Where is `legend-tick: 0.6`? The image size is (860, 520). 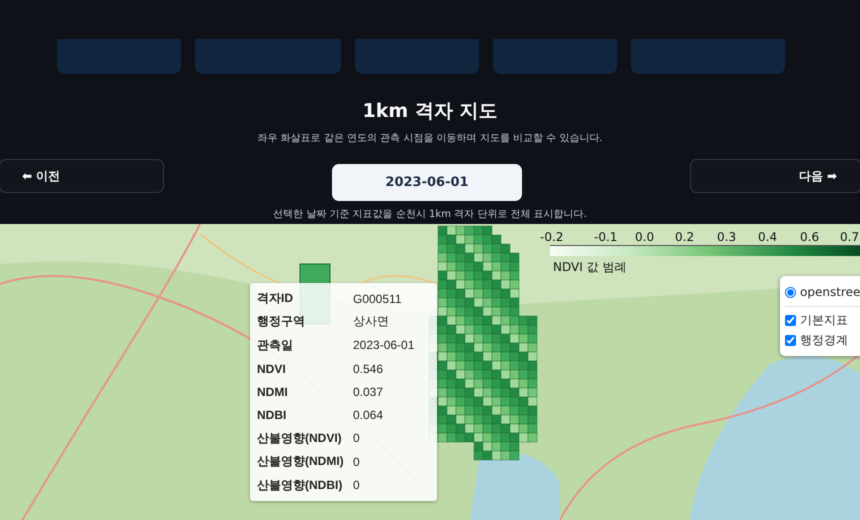 legend-tick: 0.6 is located at coordinates (810, 237).